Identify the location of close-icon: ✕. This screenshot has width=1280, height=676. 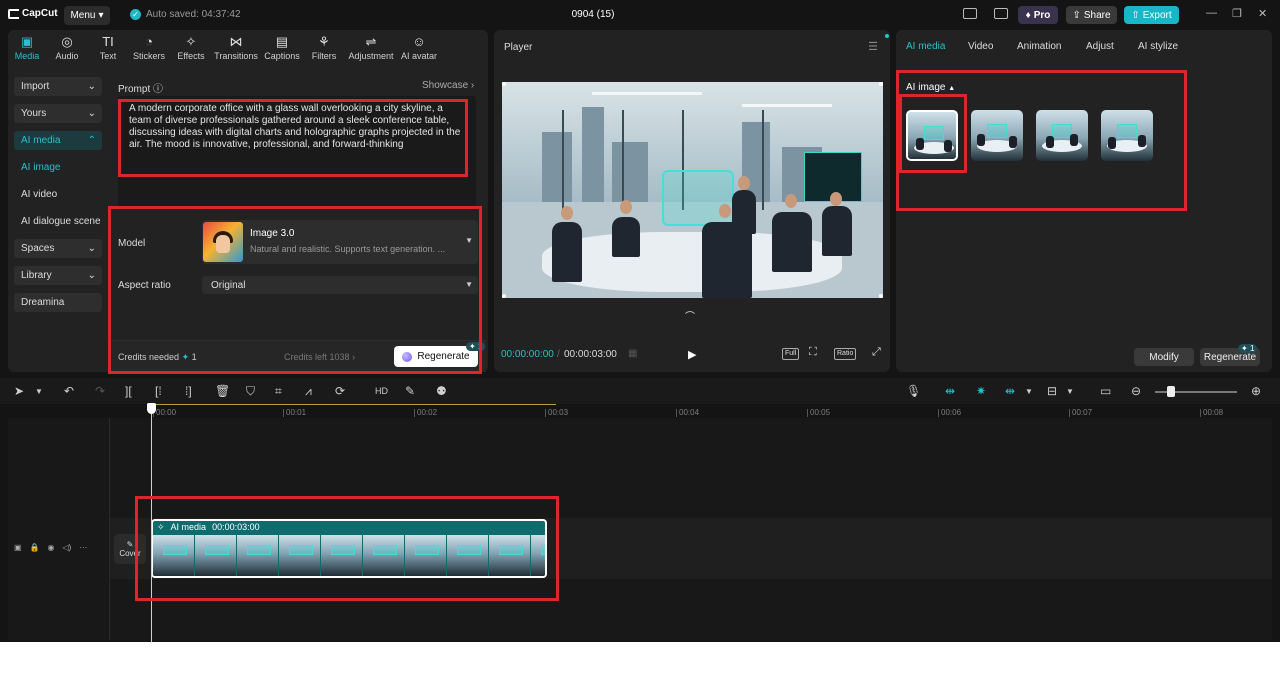
(1262, 13).